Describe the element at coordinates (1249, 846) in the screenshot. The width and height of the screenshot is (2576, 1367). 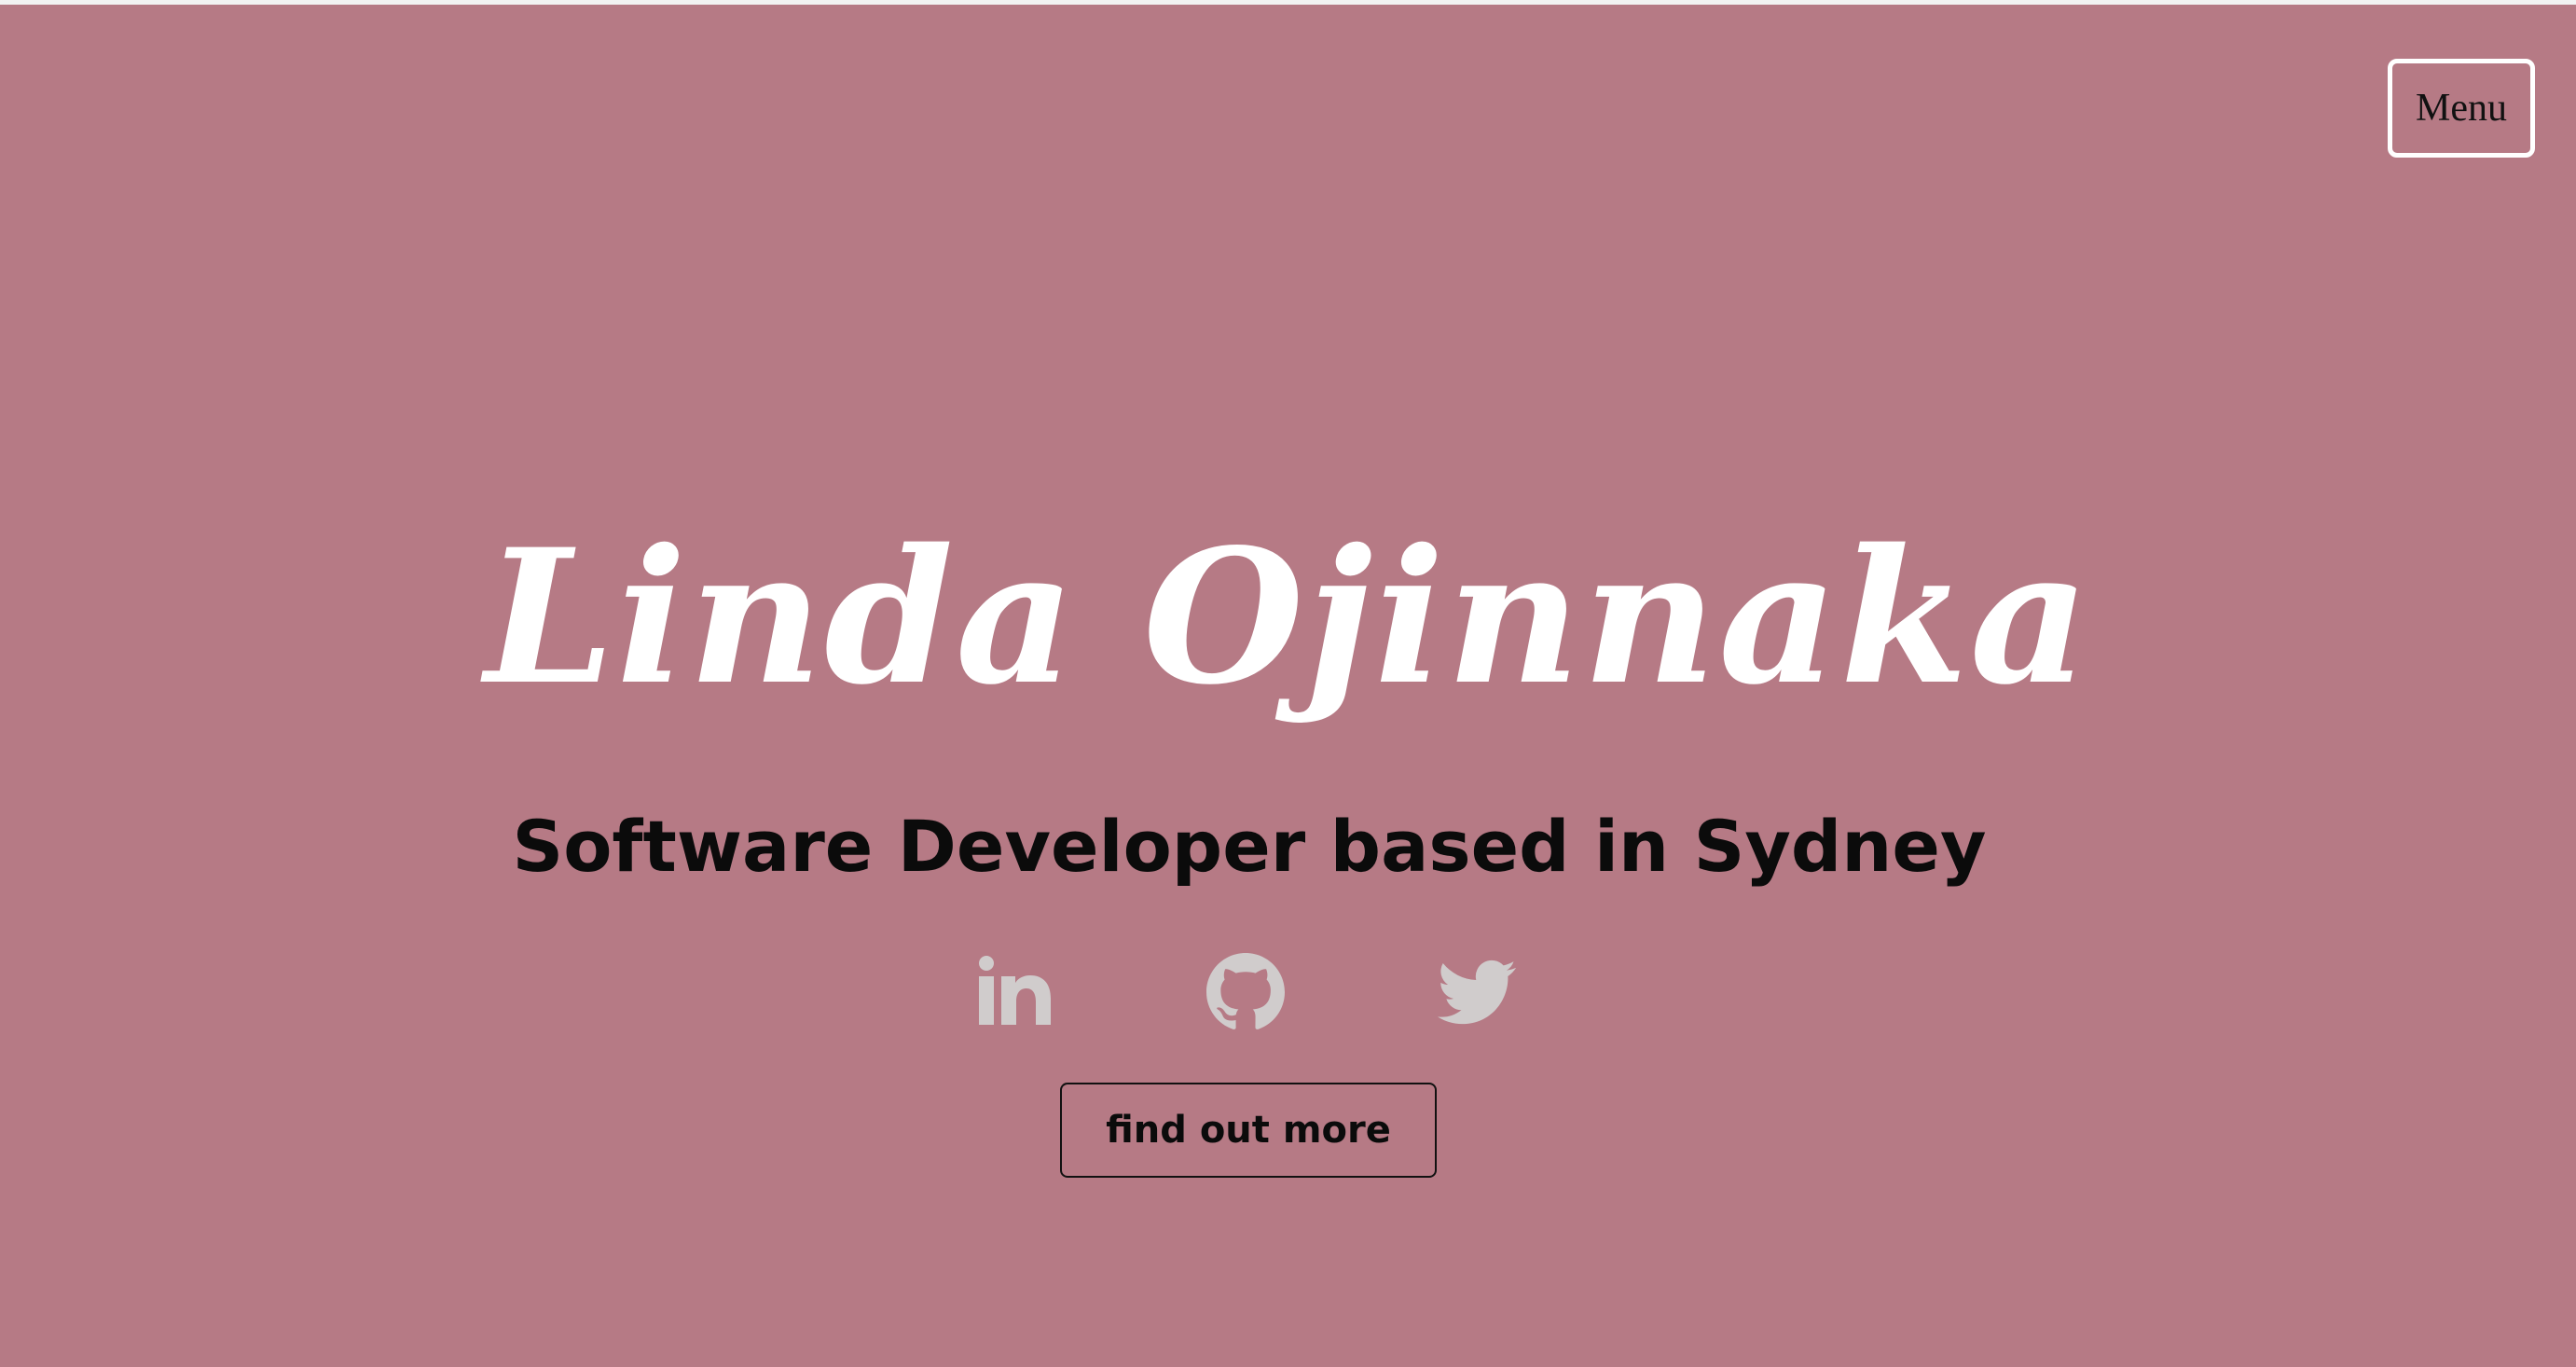
I see `hero-tagline: Software Developer based in Sydney` at that location.